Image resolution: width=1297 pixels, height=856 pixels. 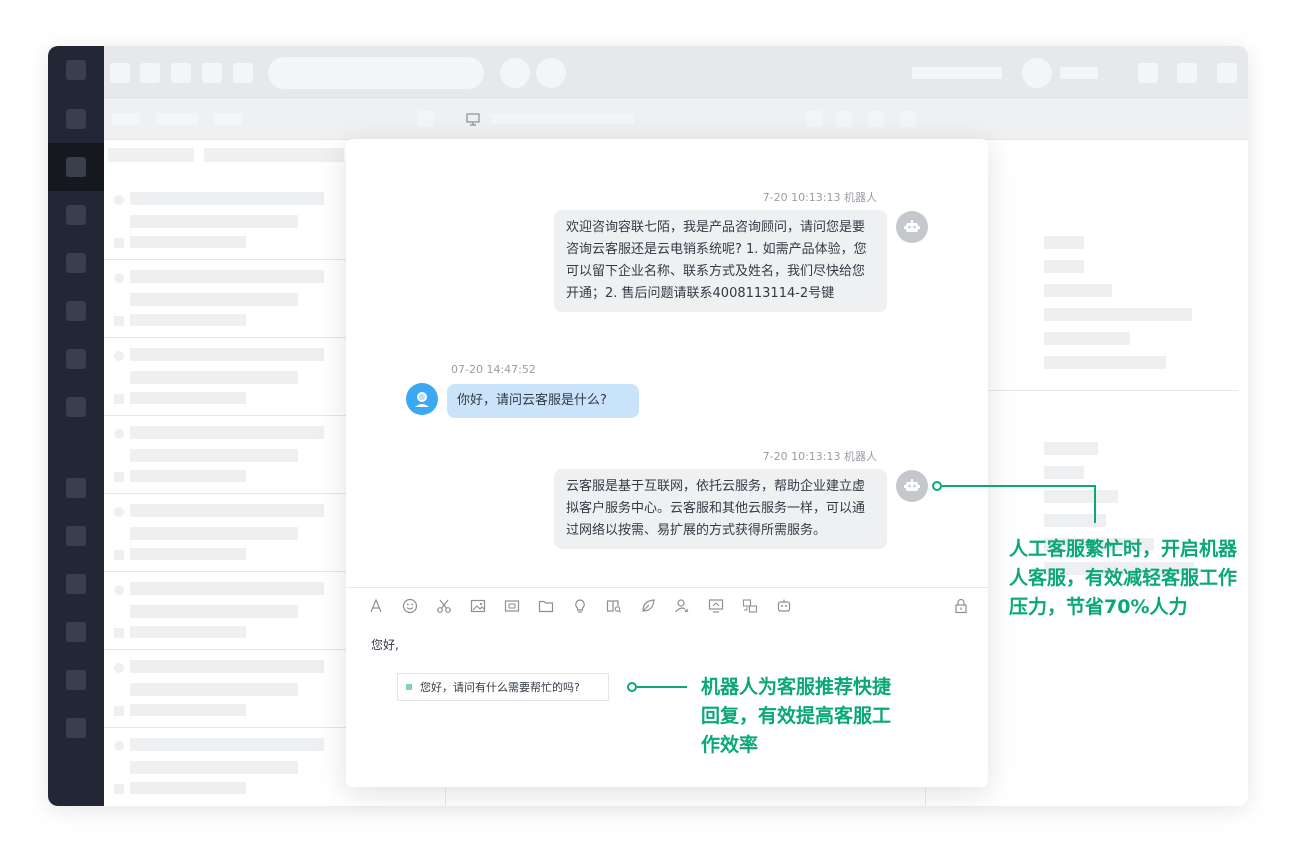 I want to click on avatar, so click(x=1037, y=73).